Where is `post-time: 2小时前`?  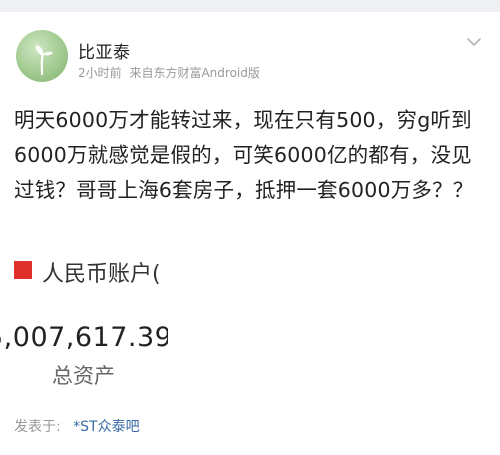 post-time: 2小时前 is located at coordinates (100, 73).